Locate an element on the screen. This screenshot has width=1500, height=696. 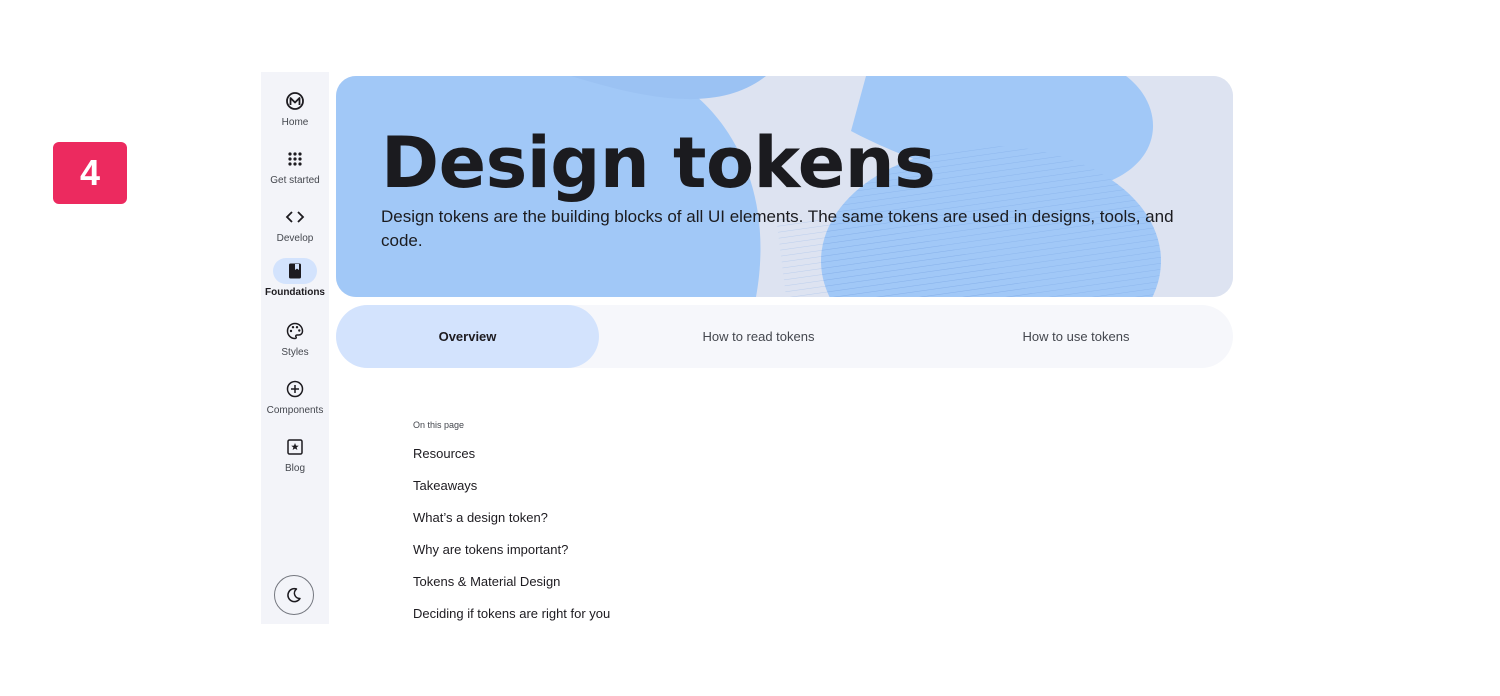
rail-item-develop: Develop is located at coordinates (295, 230).